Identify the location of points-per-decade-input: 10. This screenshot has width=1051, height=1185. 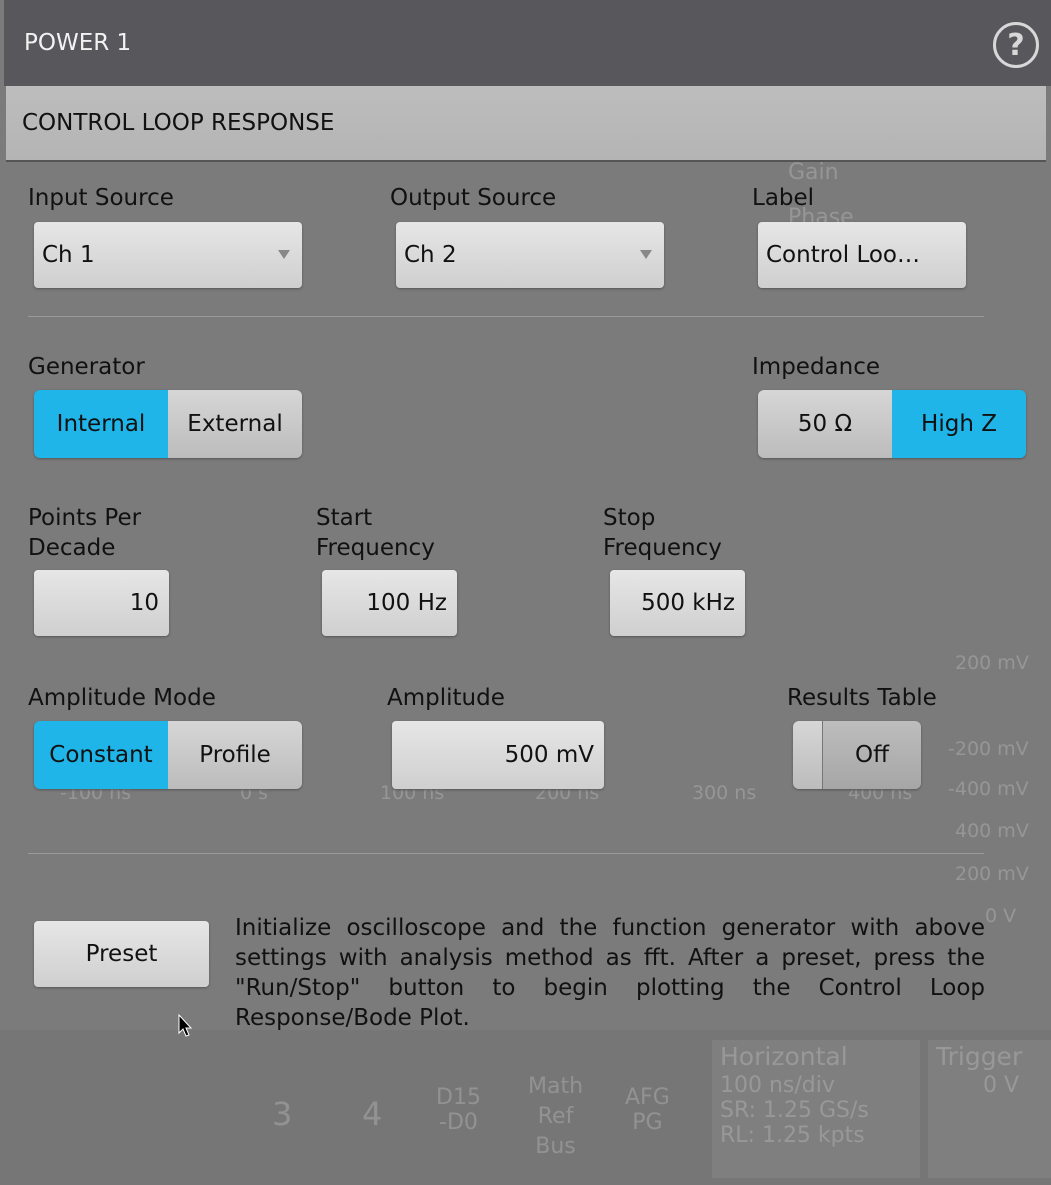
(101, 603).